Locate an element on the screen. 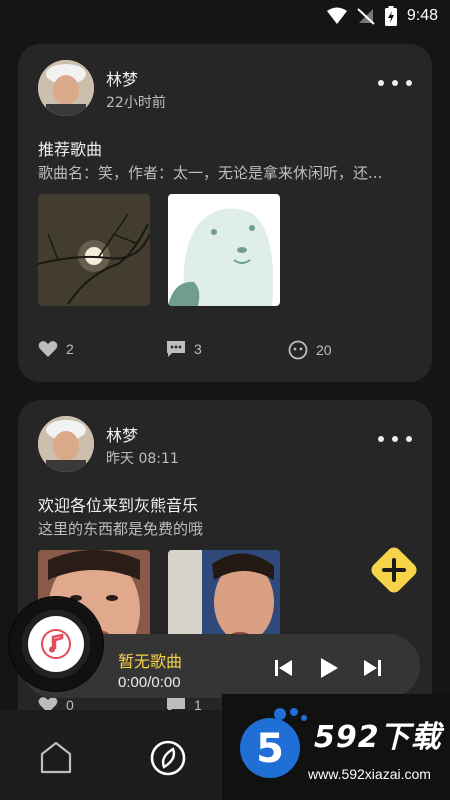 The height and width of the screenshot is (800, 450). add-post-button is located at coordinates (394, 570).